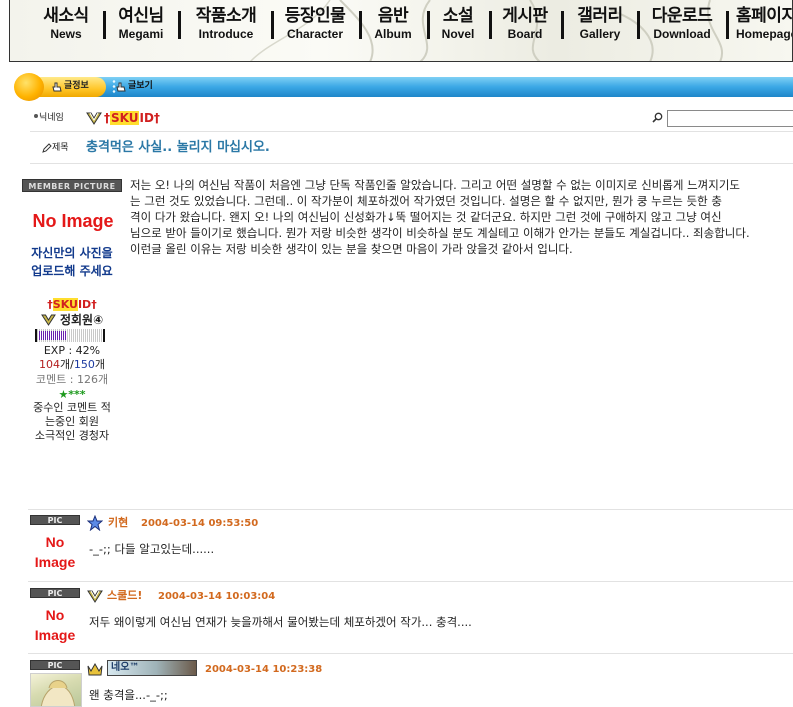  I want to click on upload-note-line: 업로드해 주세요, so click(72, 271).